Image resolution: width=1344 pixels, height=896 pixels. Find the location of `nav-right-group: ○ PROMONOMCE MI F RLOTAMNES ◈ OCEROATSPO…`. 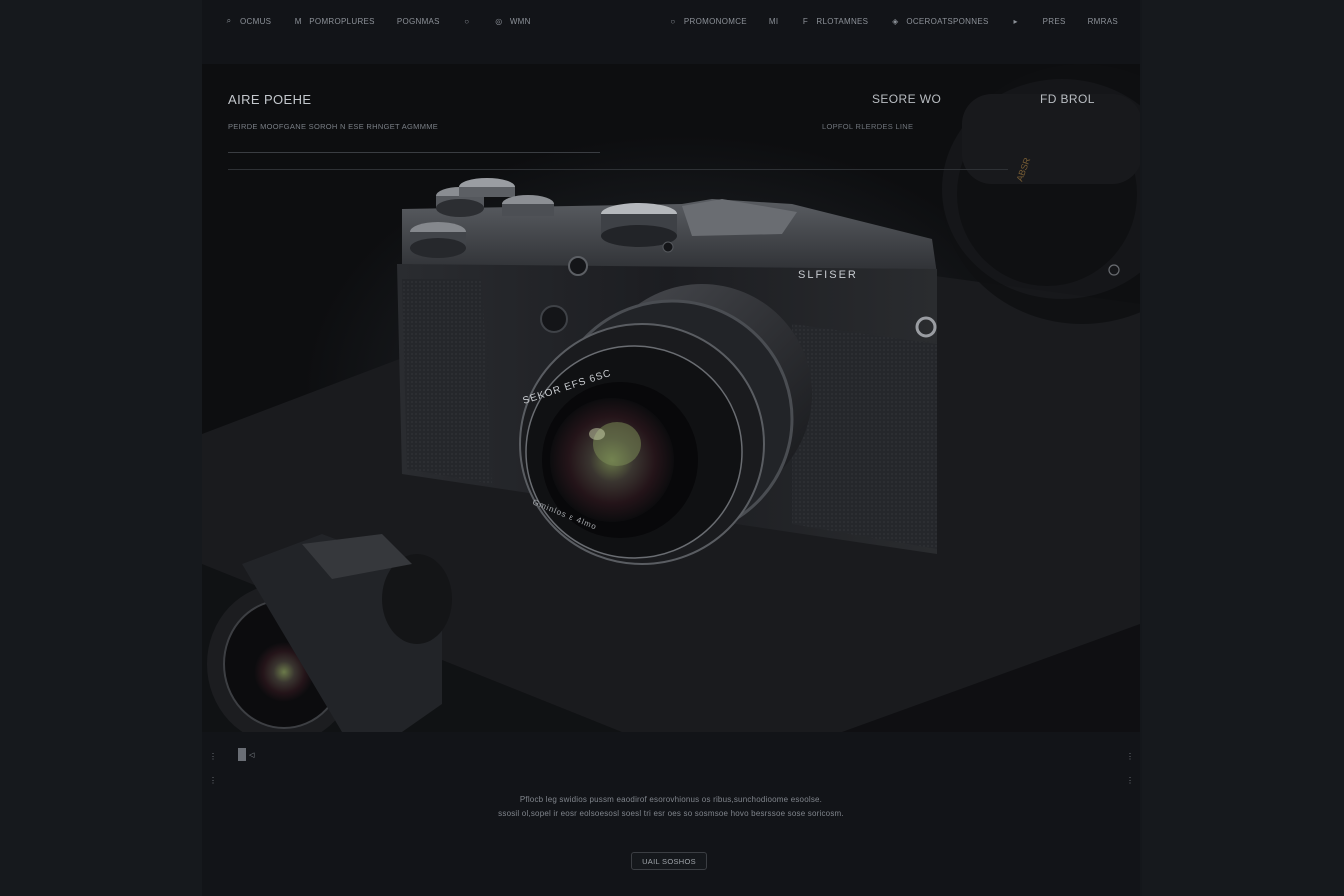

nav-right-group: ○ PROMONOMCE MI F RLOTAMNES ◈ OCEROATSPO… is located at coordinates (882, 21).